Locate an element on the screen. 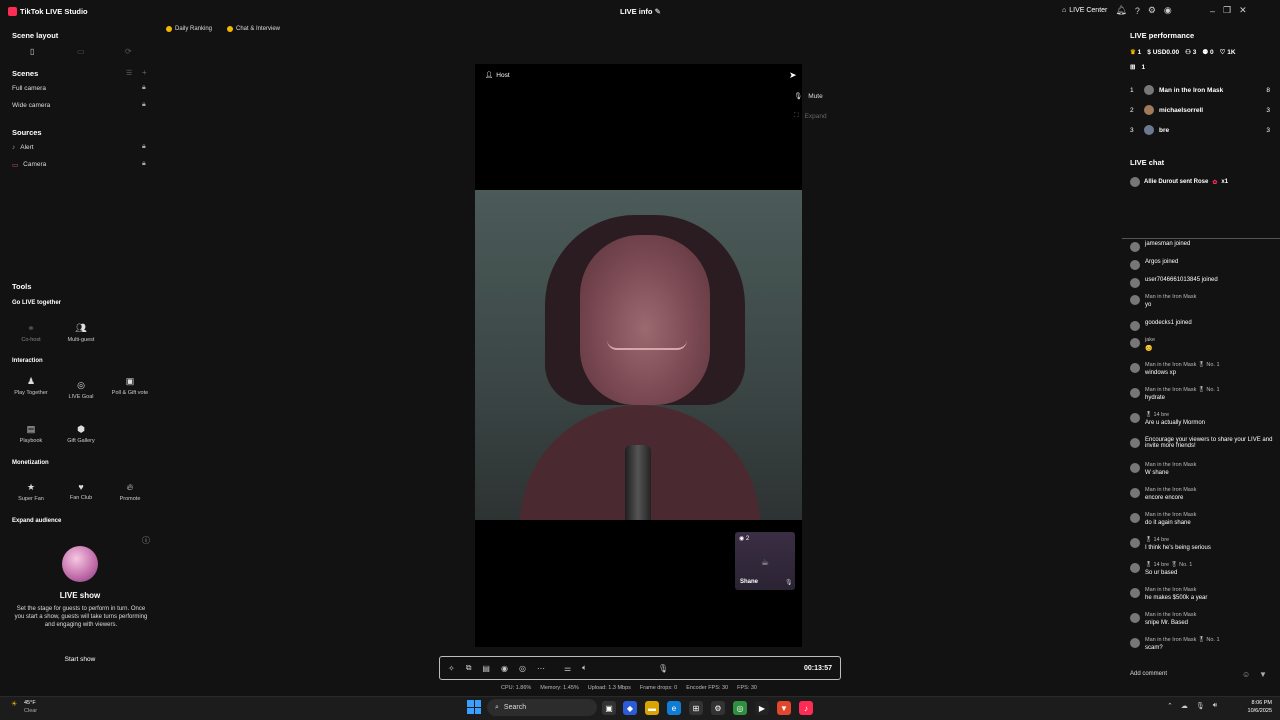 The width and height of the screenshot is (1280, 720). file-explorer-icon: ▬ is located at coordinates (652, 708).